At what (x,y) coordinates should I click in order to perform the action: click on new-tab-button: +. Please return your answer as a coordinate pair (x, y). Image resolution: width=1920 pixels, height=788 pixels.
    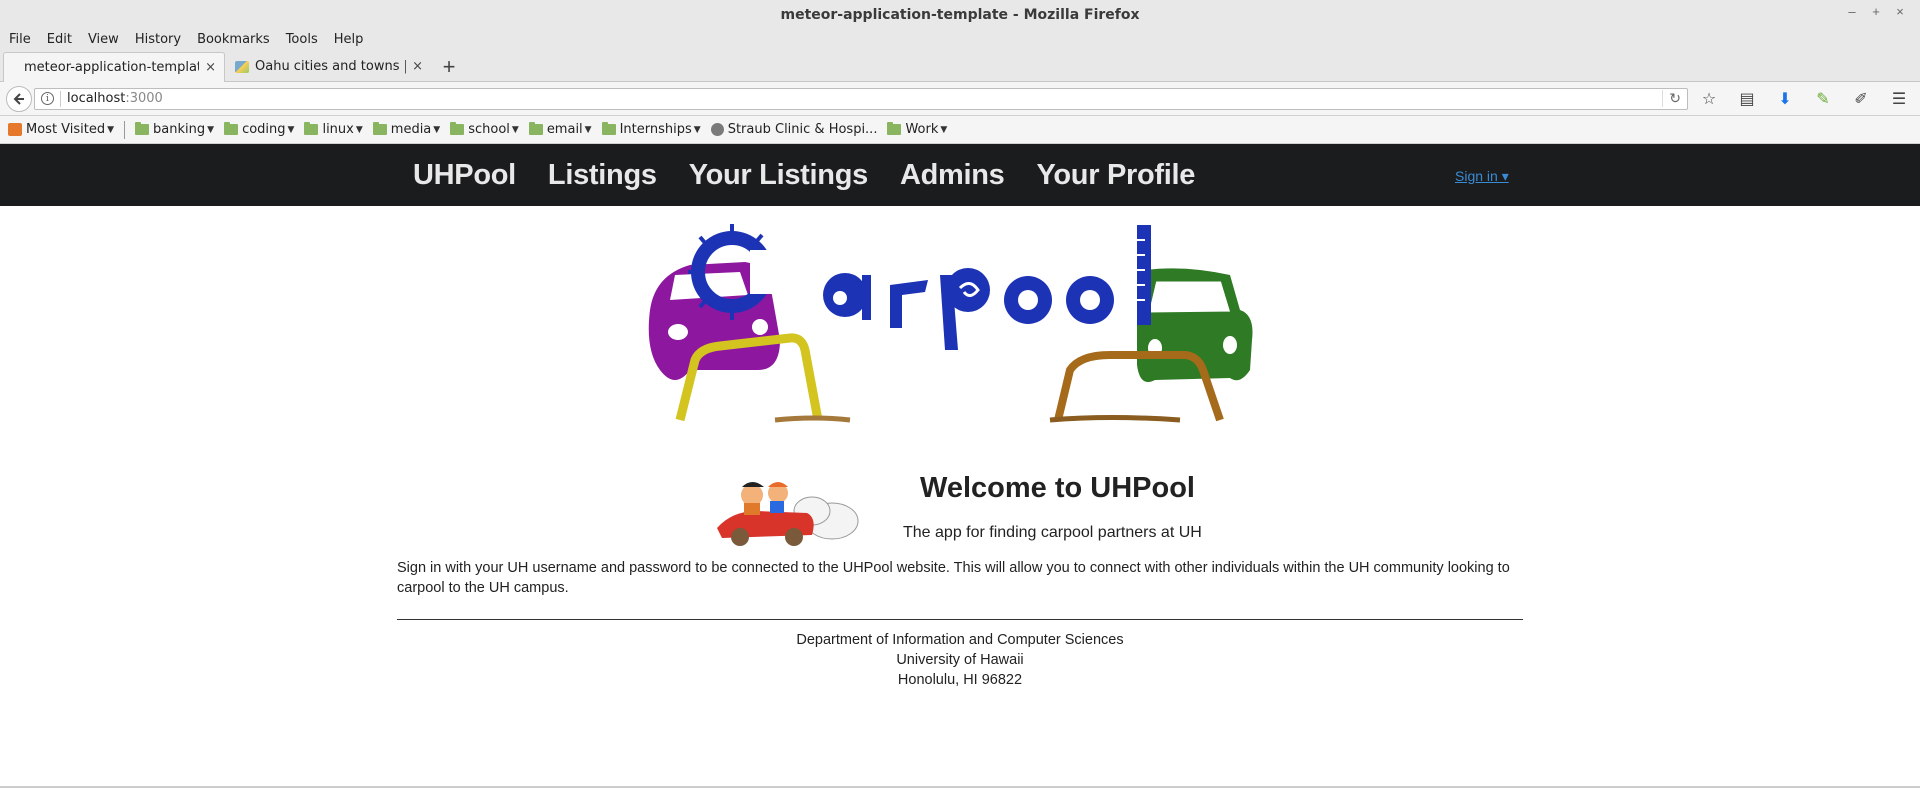
    Looking at the image, I should click on (449, 66).